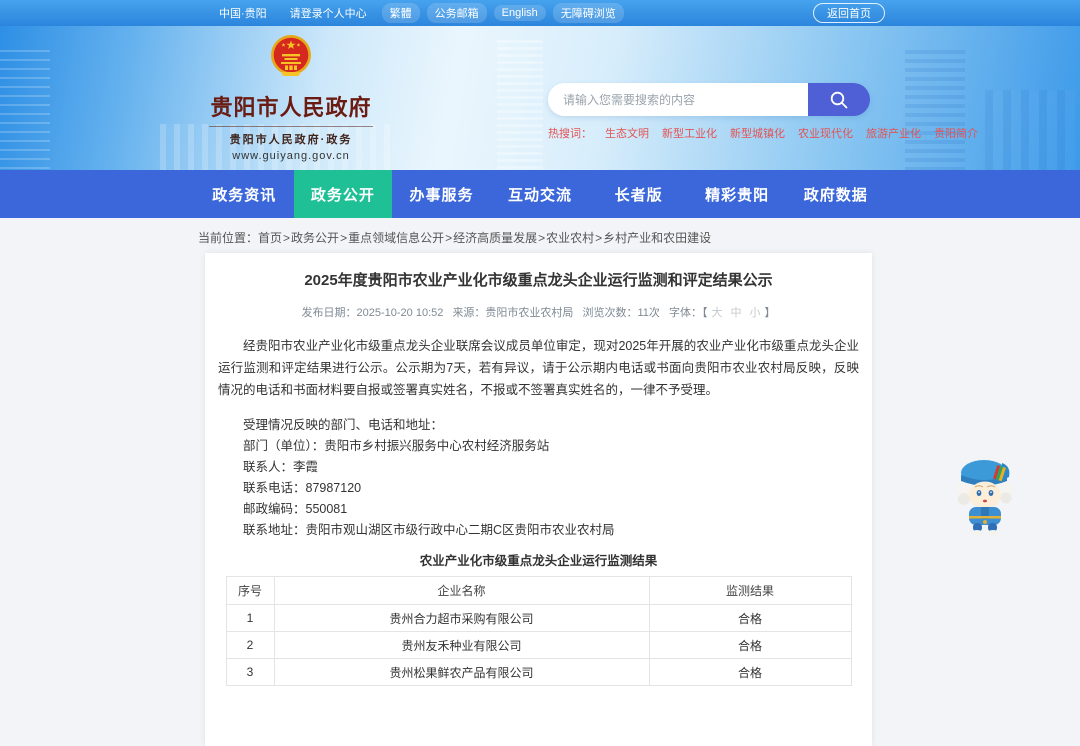  Describe the element at coordinates (538, 280) in the screenshot. I see `article-title: 2025年度贵阳市农业产业化市级重点龙头企业运行监测和评定结果公示` at that location.